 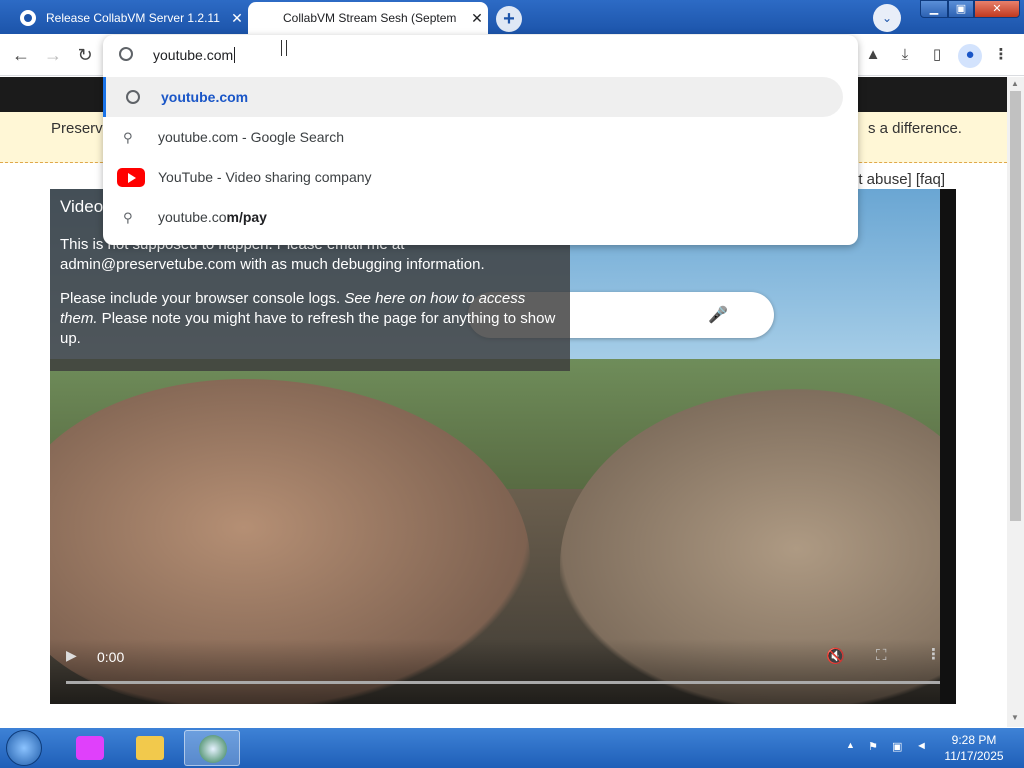 I want to click on tab-collabvm-stream: CollabVM Stream Sesh (Septem ✕, so click(x=368, y=18).